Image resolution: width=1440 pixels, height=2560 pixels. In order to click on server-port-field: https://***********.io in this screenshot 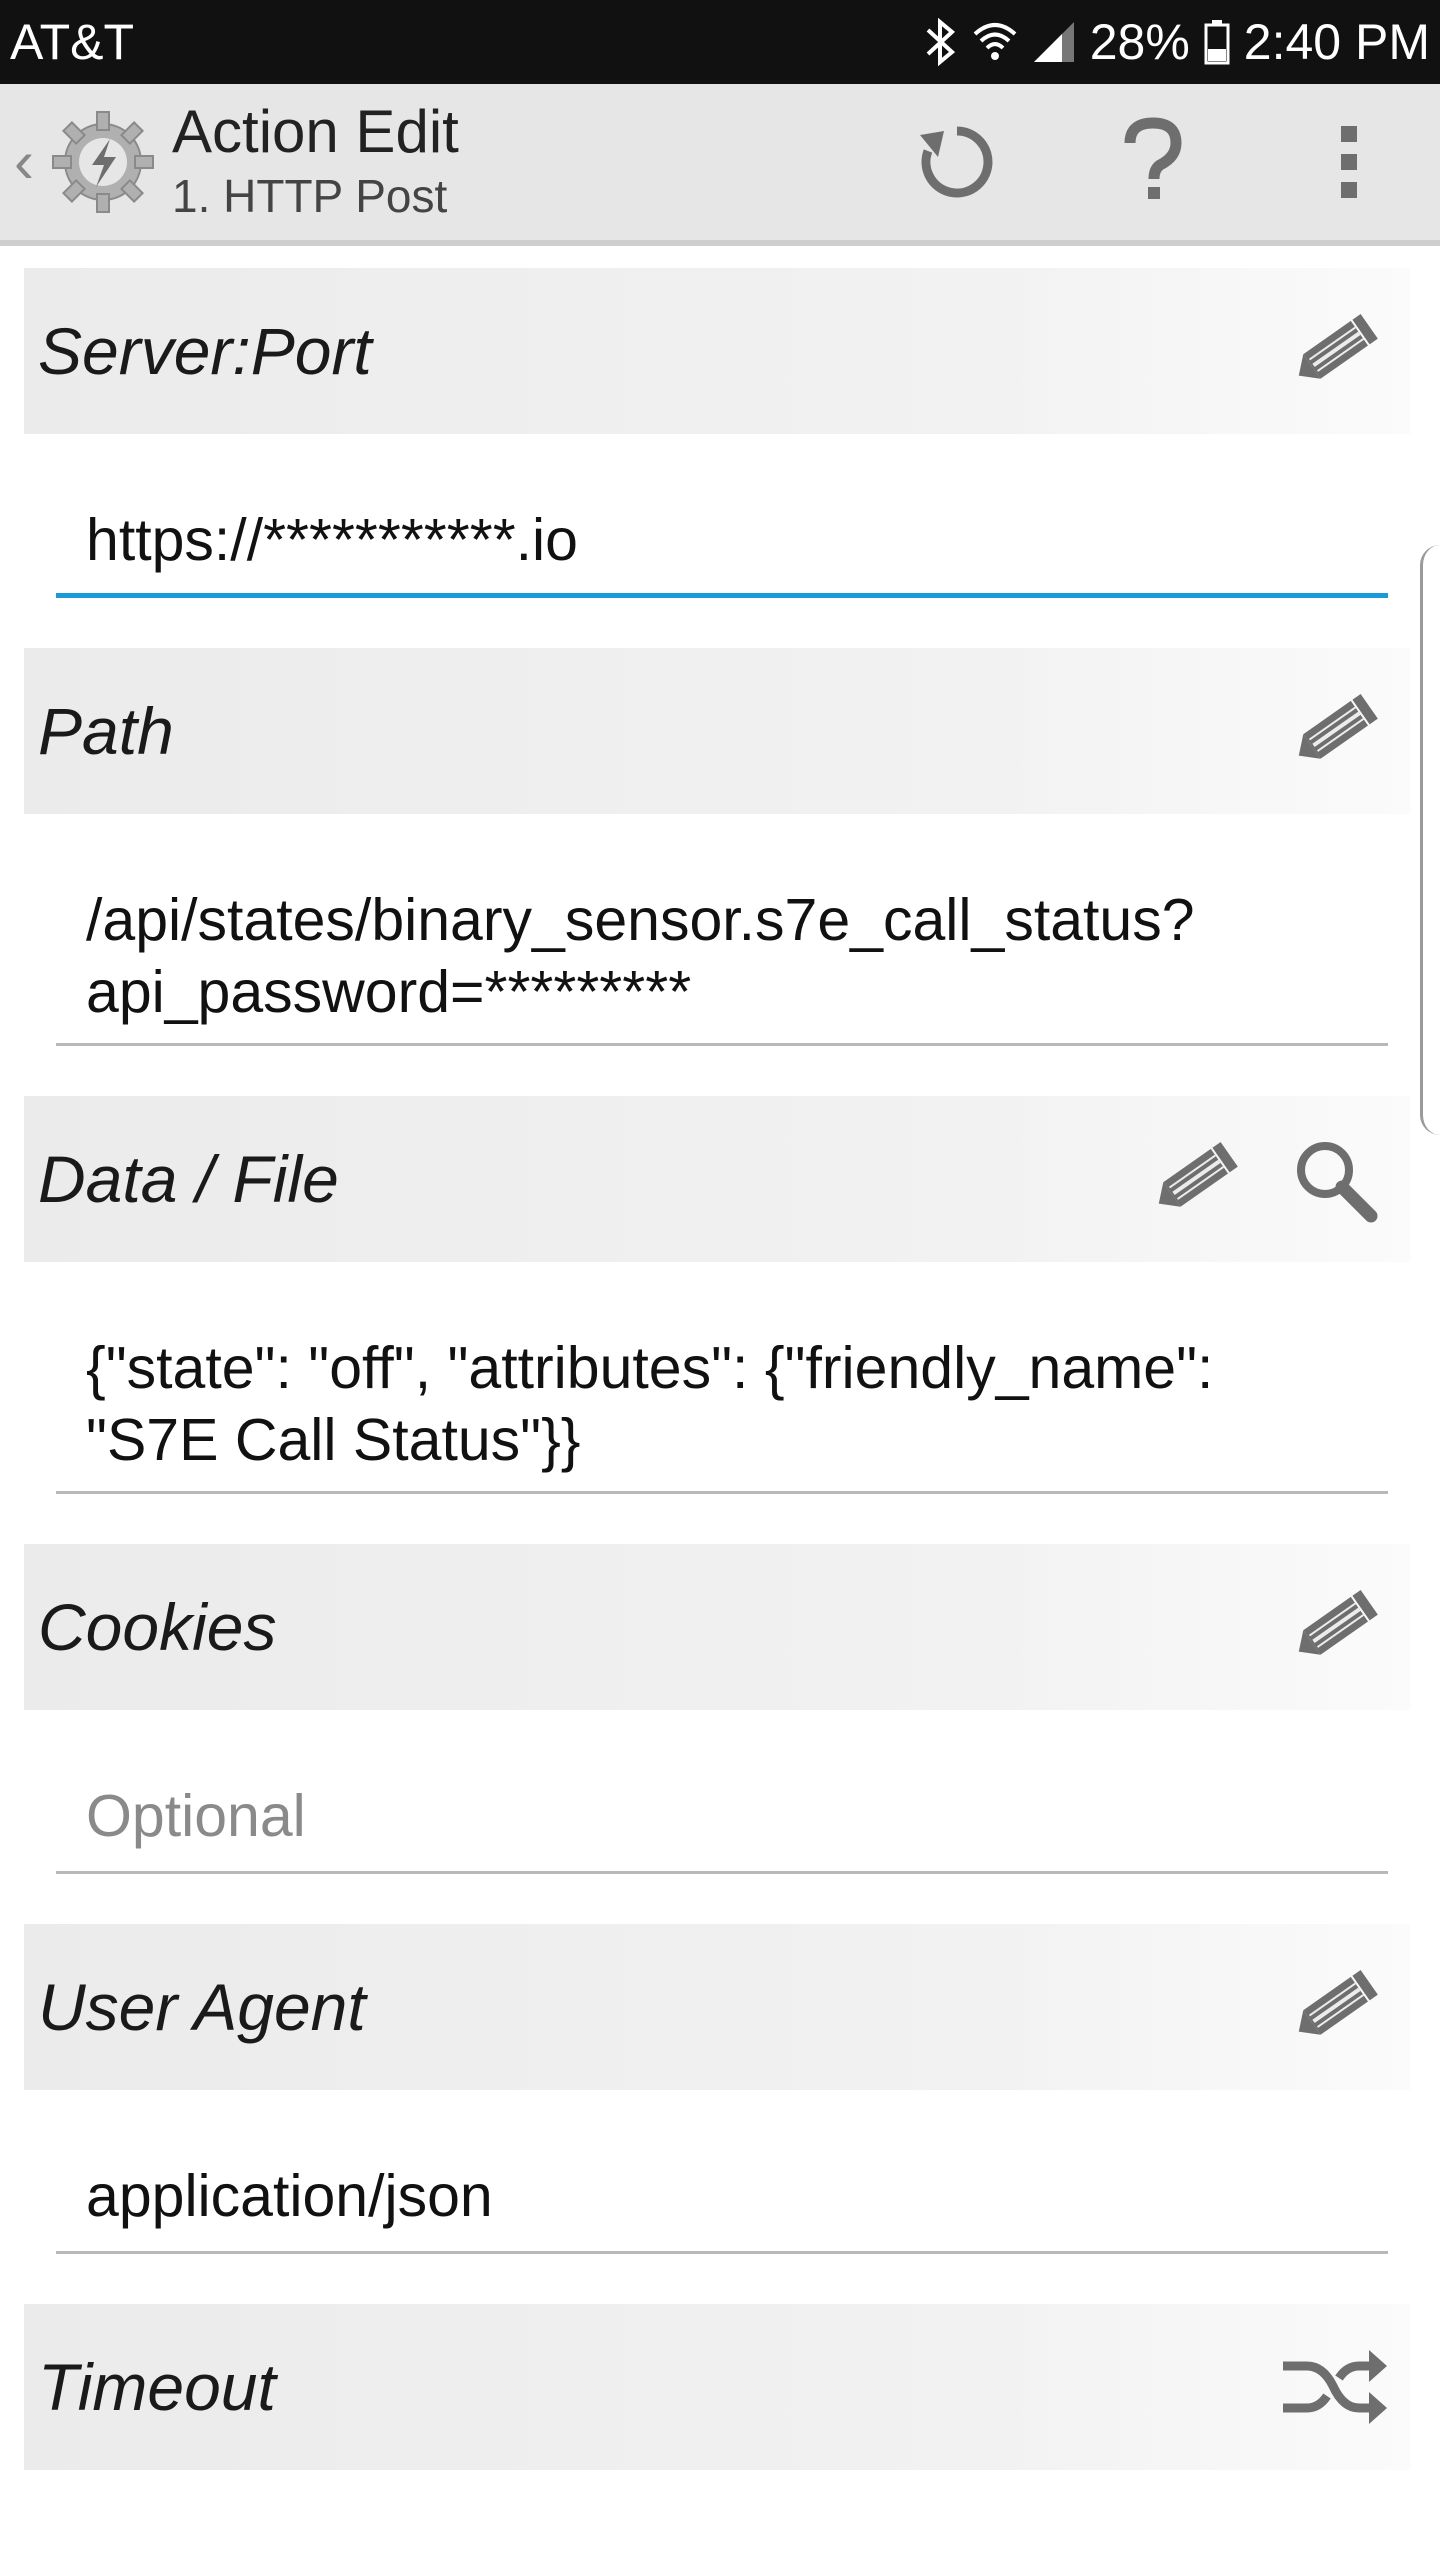, I will do `click(722, 516)`.